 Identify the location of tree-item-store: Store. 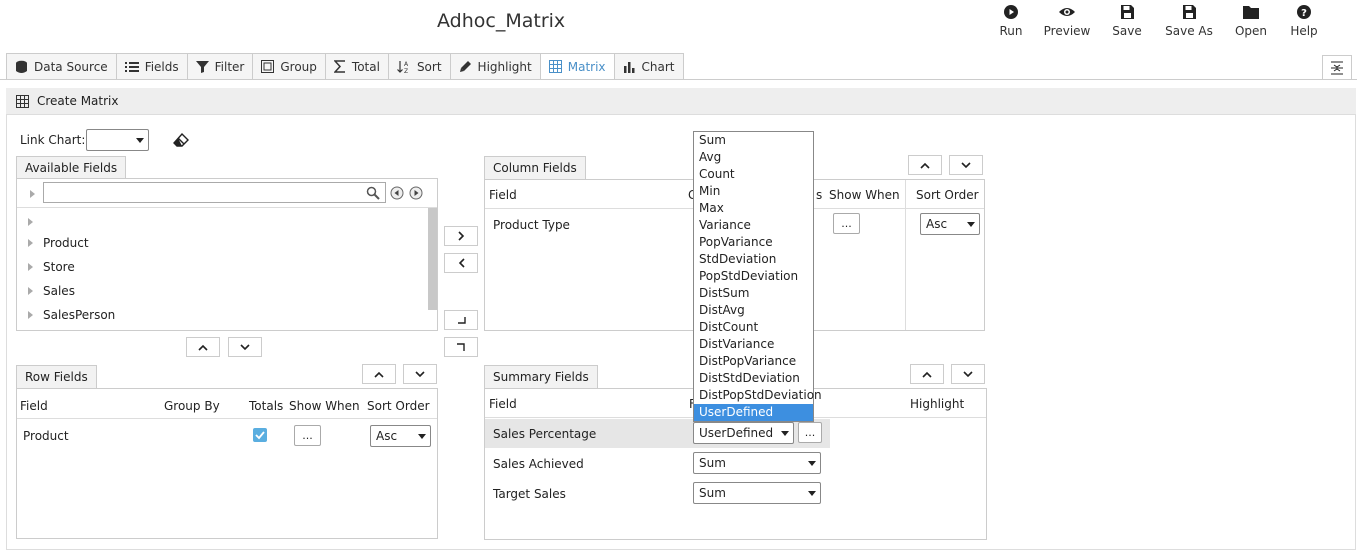
(51, 267).